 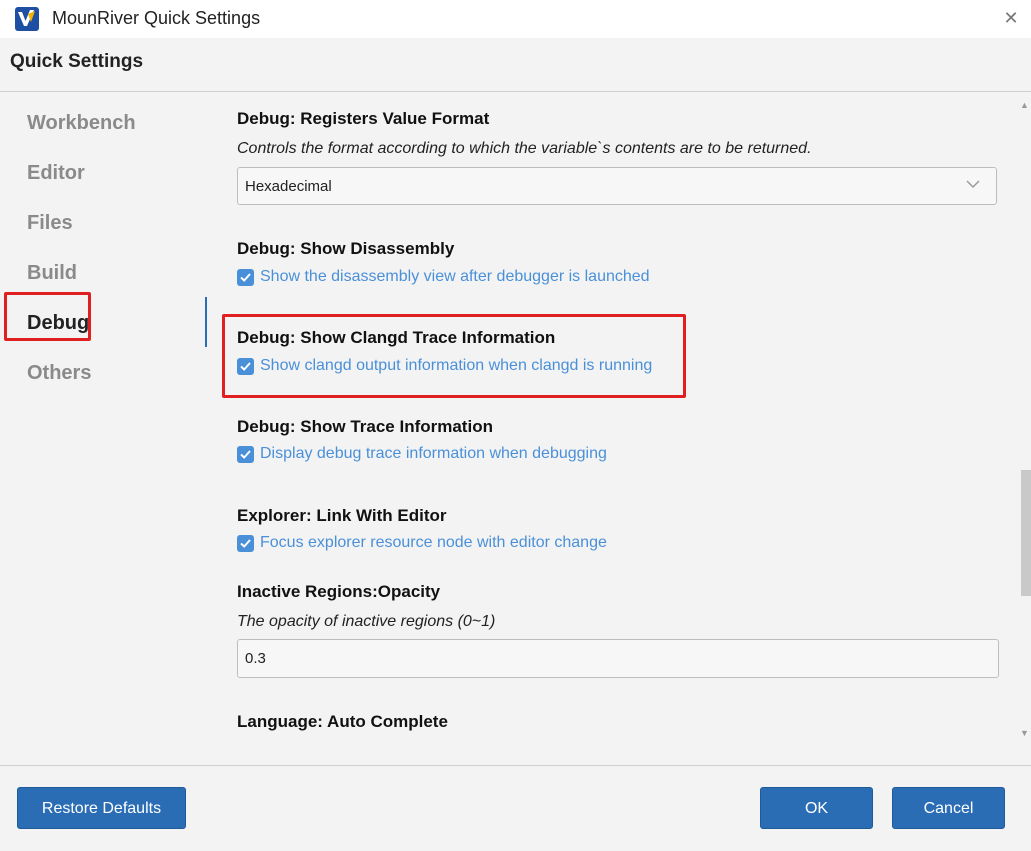 I want to click on active-indicator, so click(x=206, y=322).